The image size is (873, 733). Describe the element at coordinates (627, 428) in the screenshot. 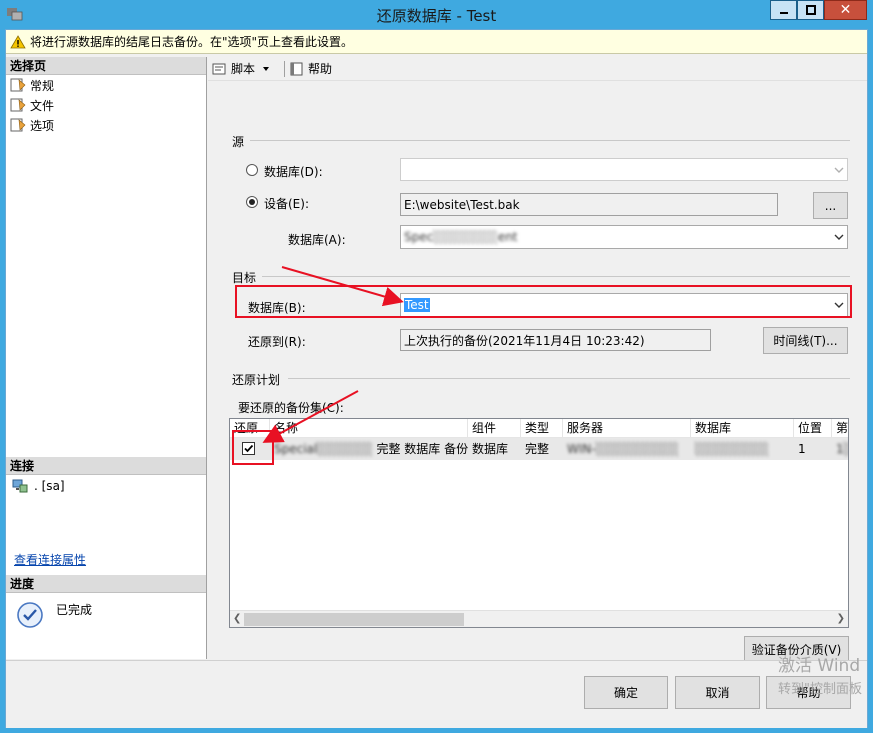

I see `column-header-server: 服务器` at that location.